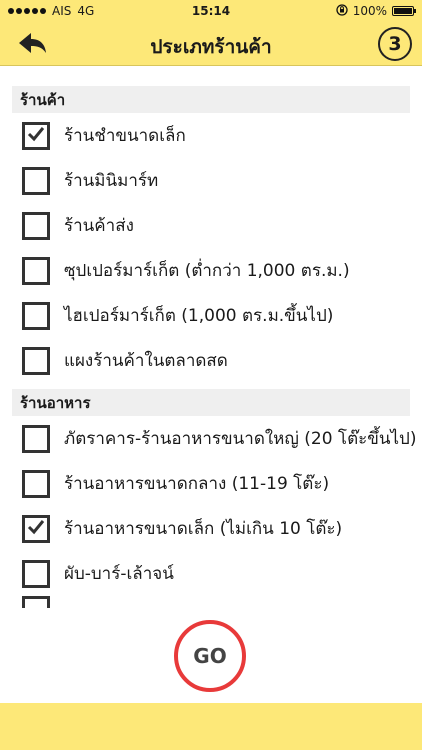  What do you see at coordinates (342, 11) in the screenshot?
I see `orientation-lock-icon` at bounding box center [342, 11].